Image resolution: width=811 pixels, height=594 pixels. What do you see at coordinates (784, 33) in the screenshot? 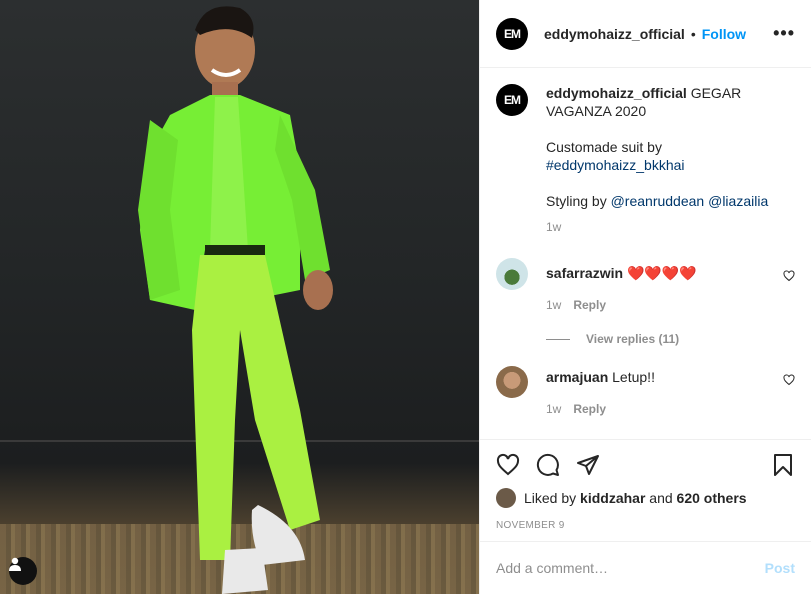
I see `more-icon: •••` at bounding box center [784, 33].